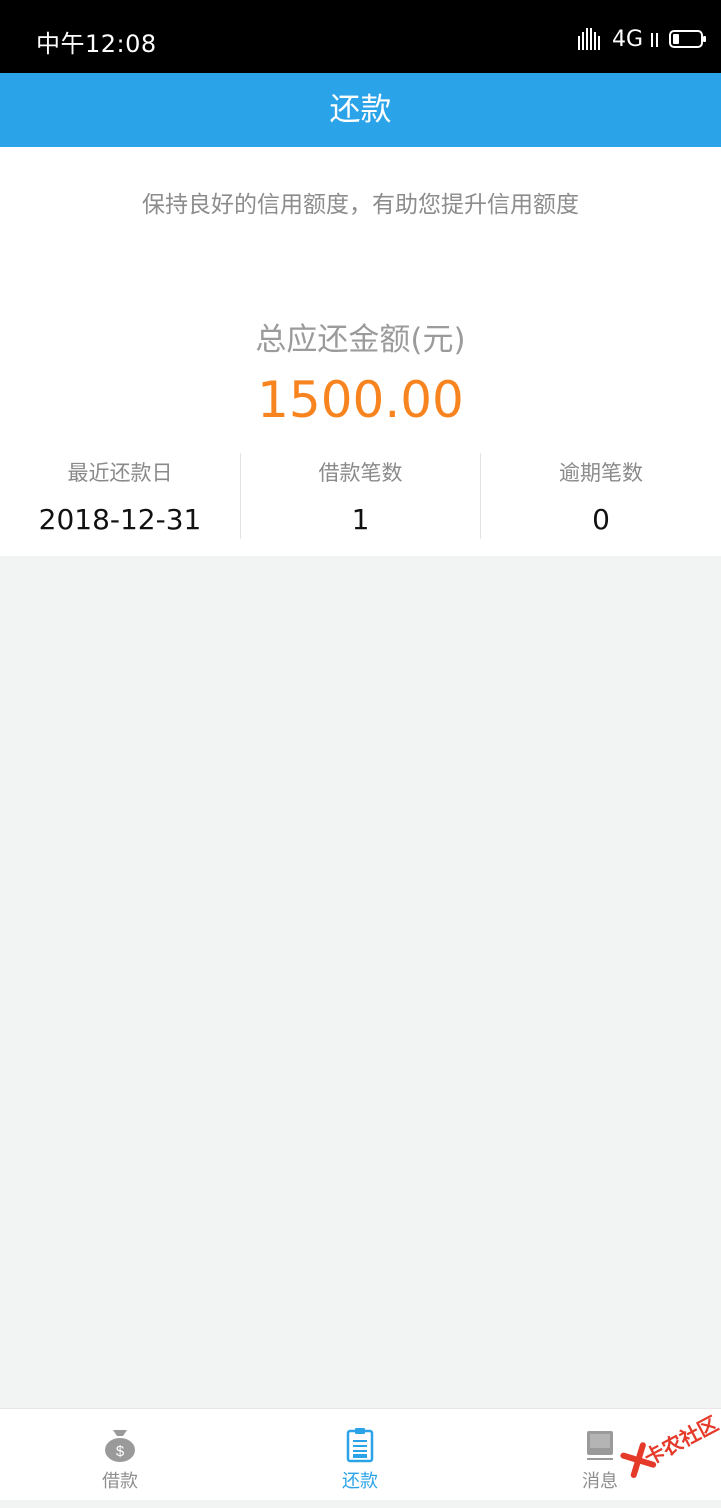 The height and width of the screenshot is (1508, 721). I want to click on status-time: 中午12:08, so click(96, 44).